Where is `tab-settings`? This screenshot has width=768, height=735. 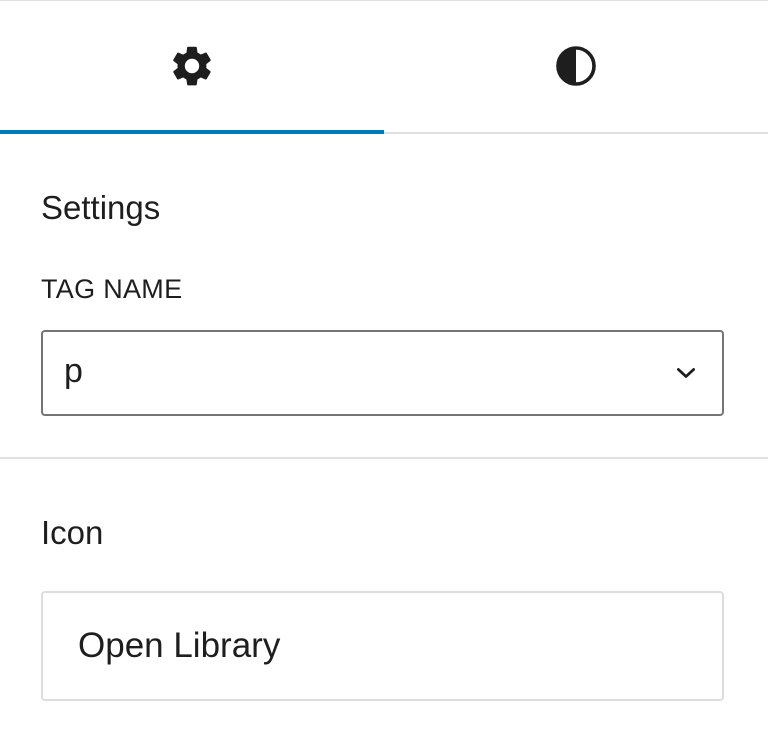
tab-settings is located at coordinates (192, 67).